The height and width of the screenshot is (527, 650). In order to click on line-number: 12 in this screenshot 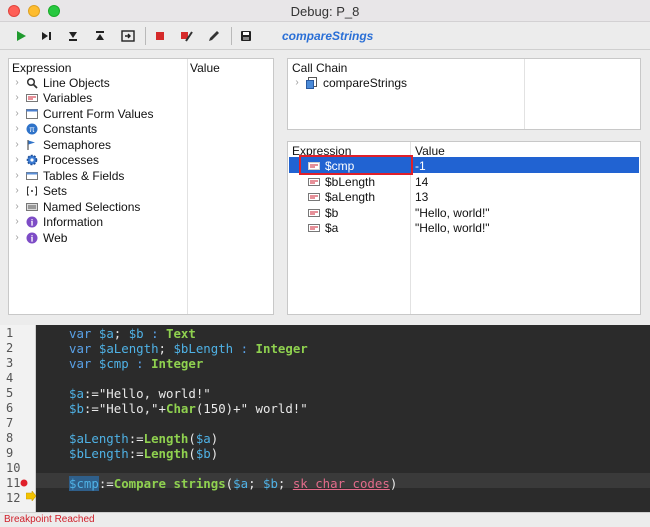, I will do `click(13, 498)`.